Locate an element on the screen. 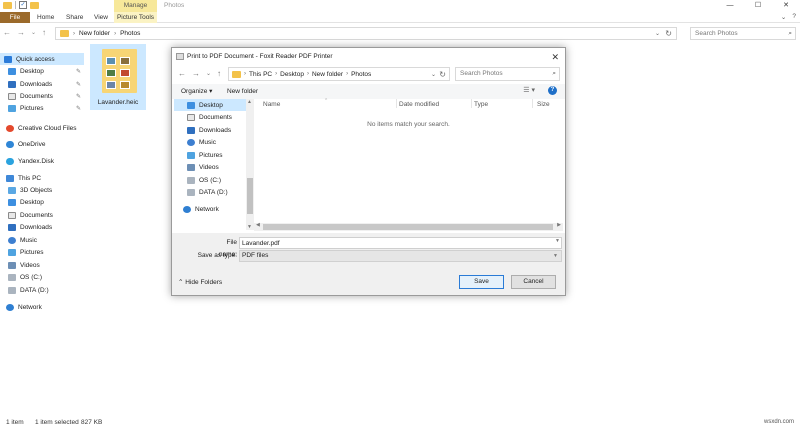 This screenshot has height=429, width=800. horizontal-scrollbar: ◀ ▶ is located at coordinates (408, 226).